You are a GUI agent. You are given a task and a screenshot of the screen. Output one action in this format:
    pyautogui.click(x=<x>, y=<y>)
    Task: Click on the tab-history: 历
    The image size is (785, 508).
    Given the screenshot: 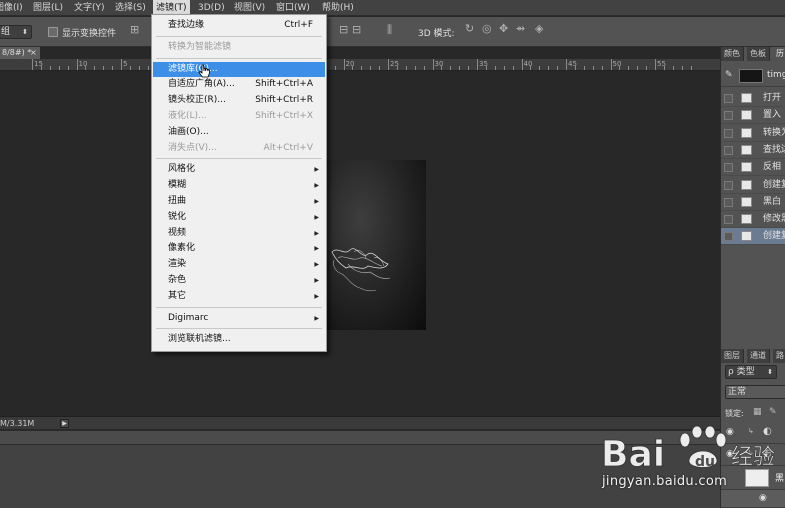 What is the action you would take?
    pyautogui.click(x=779, y=54)
    